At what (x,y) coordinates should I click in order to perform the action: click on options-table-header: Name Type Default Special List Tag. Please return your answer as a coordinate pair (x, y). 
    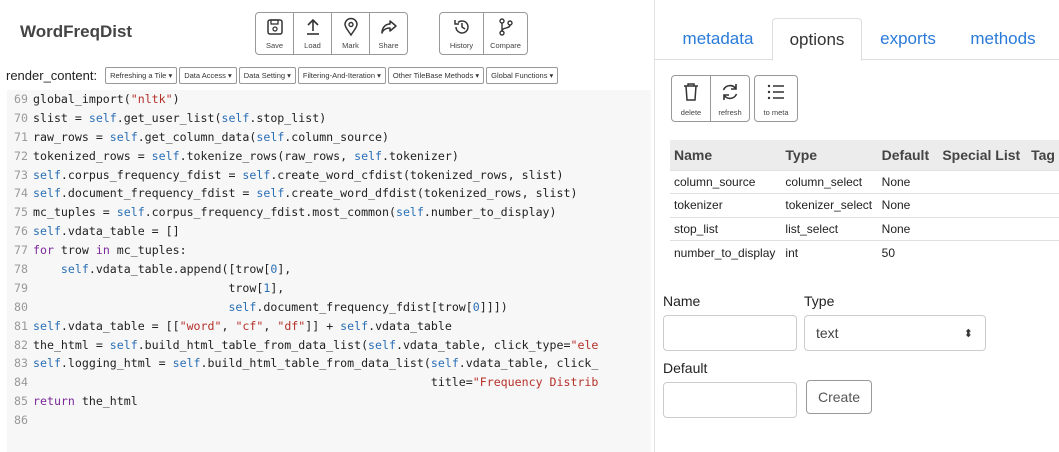
    Looking at the image, I should click on (864, 155).